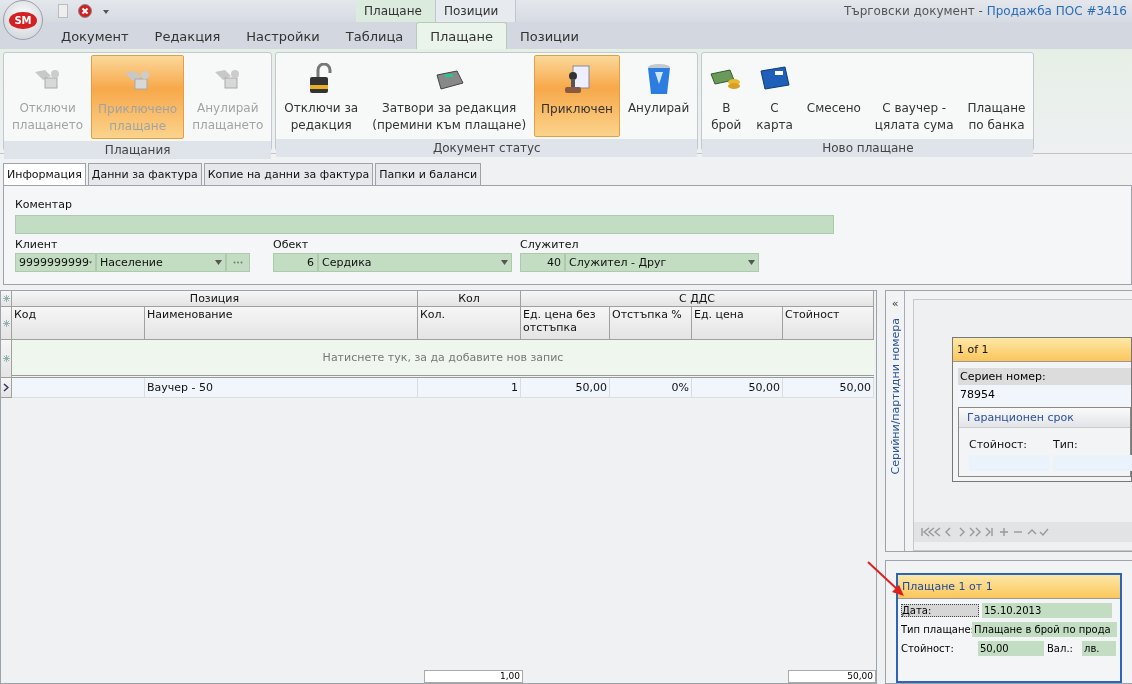  I want to click on ribbon-button: Приключен, so click(577, 96).